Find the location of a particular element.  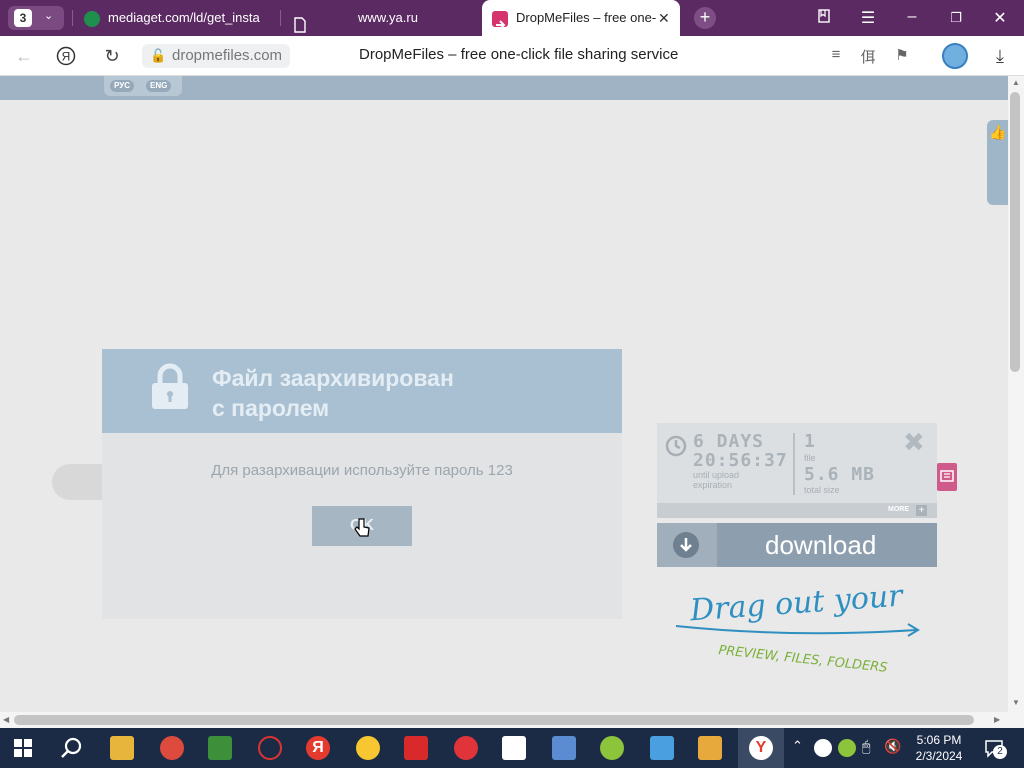

info-divider is located at coordinates (794, 464).